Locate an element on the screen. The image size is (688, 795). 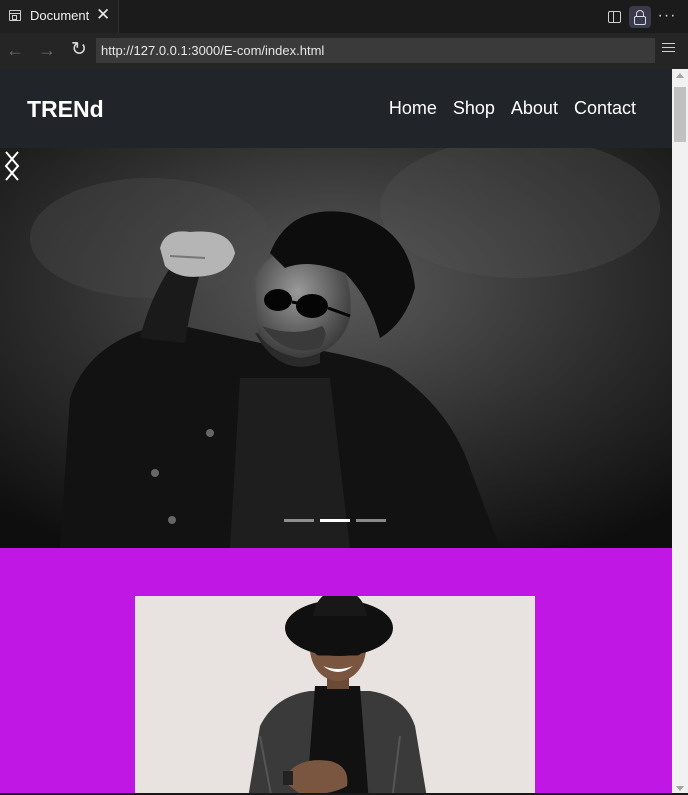
reload-icon: ↻ is located at coordinates (79, 50).